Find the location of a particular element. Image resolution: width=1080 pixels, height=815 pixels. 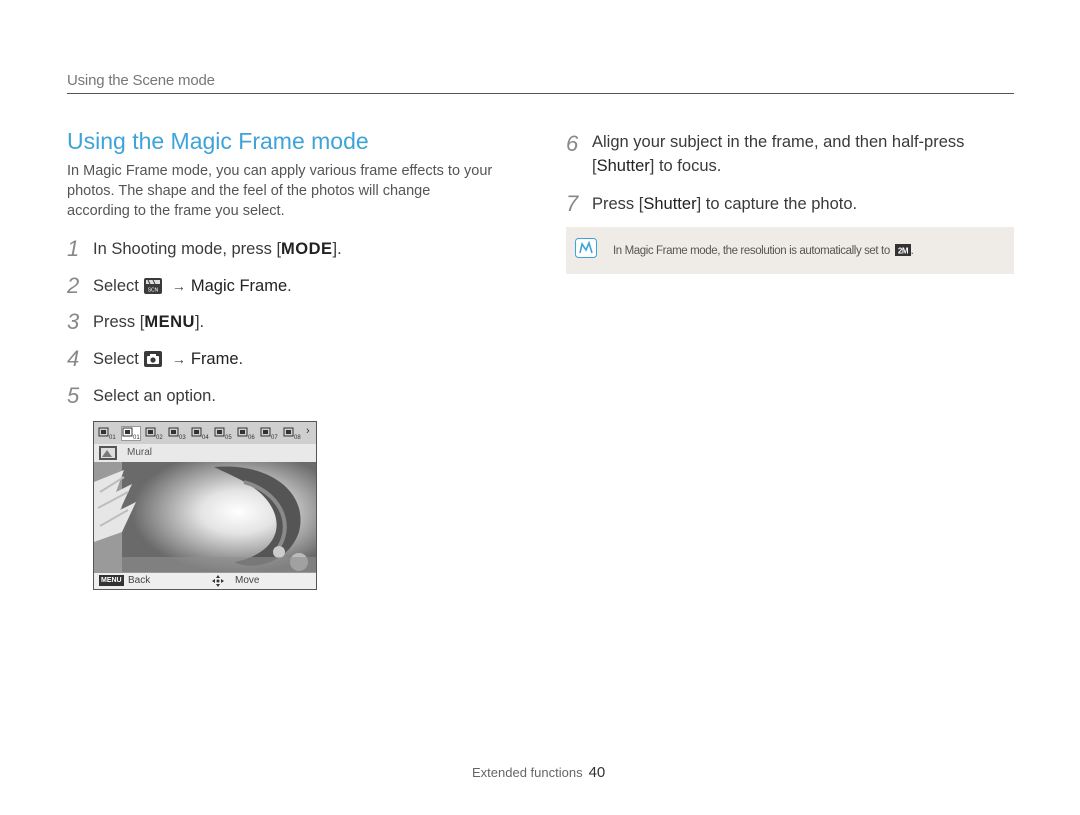

screen-bottom-bar: MENU Back Move is located at coordinates (205, 580).